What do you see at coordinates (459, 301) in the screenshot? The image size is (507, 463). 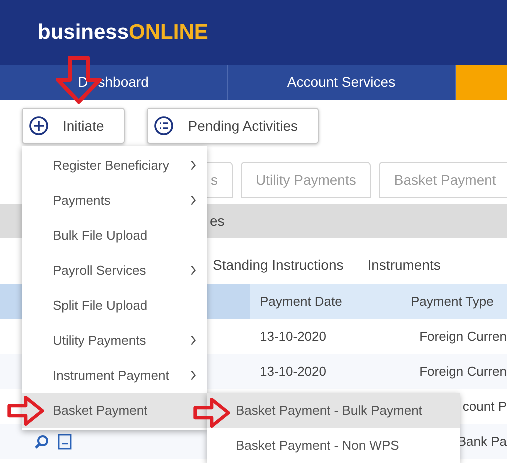 I see `column-header: Payment Type` at bounding box center [459, 301].